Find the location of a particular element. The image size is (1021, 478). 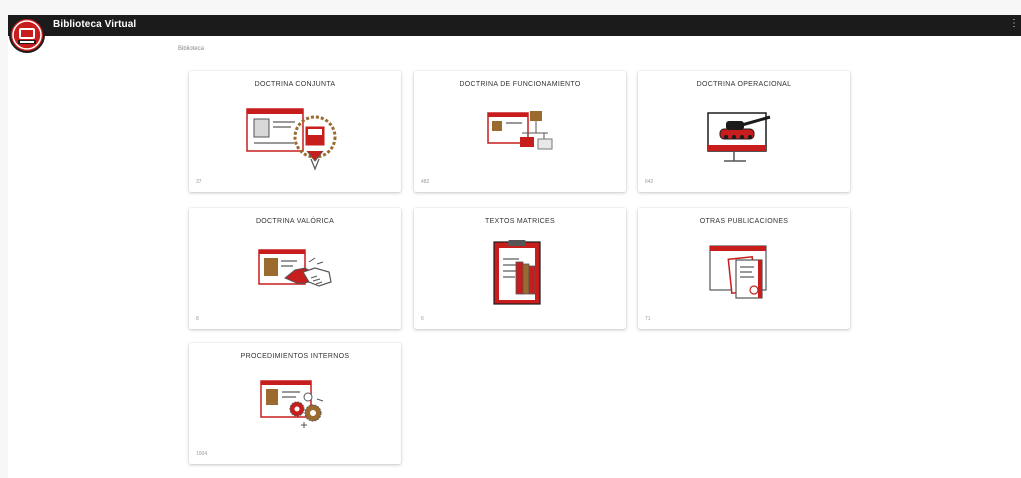

emblem-document-icon is located at coordinates (291, 139).